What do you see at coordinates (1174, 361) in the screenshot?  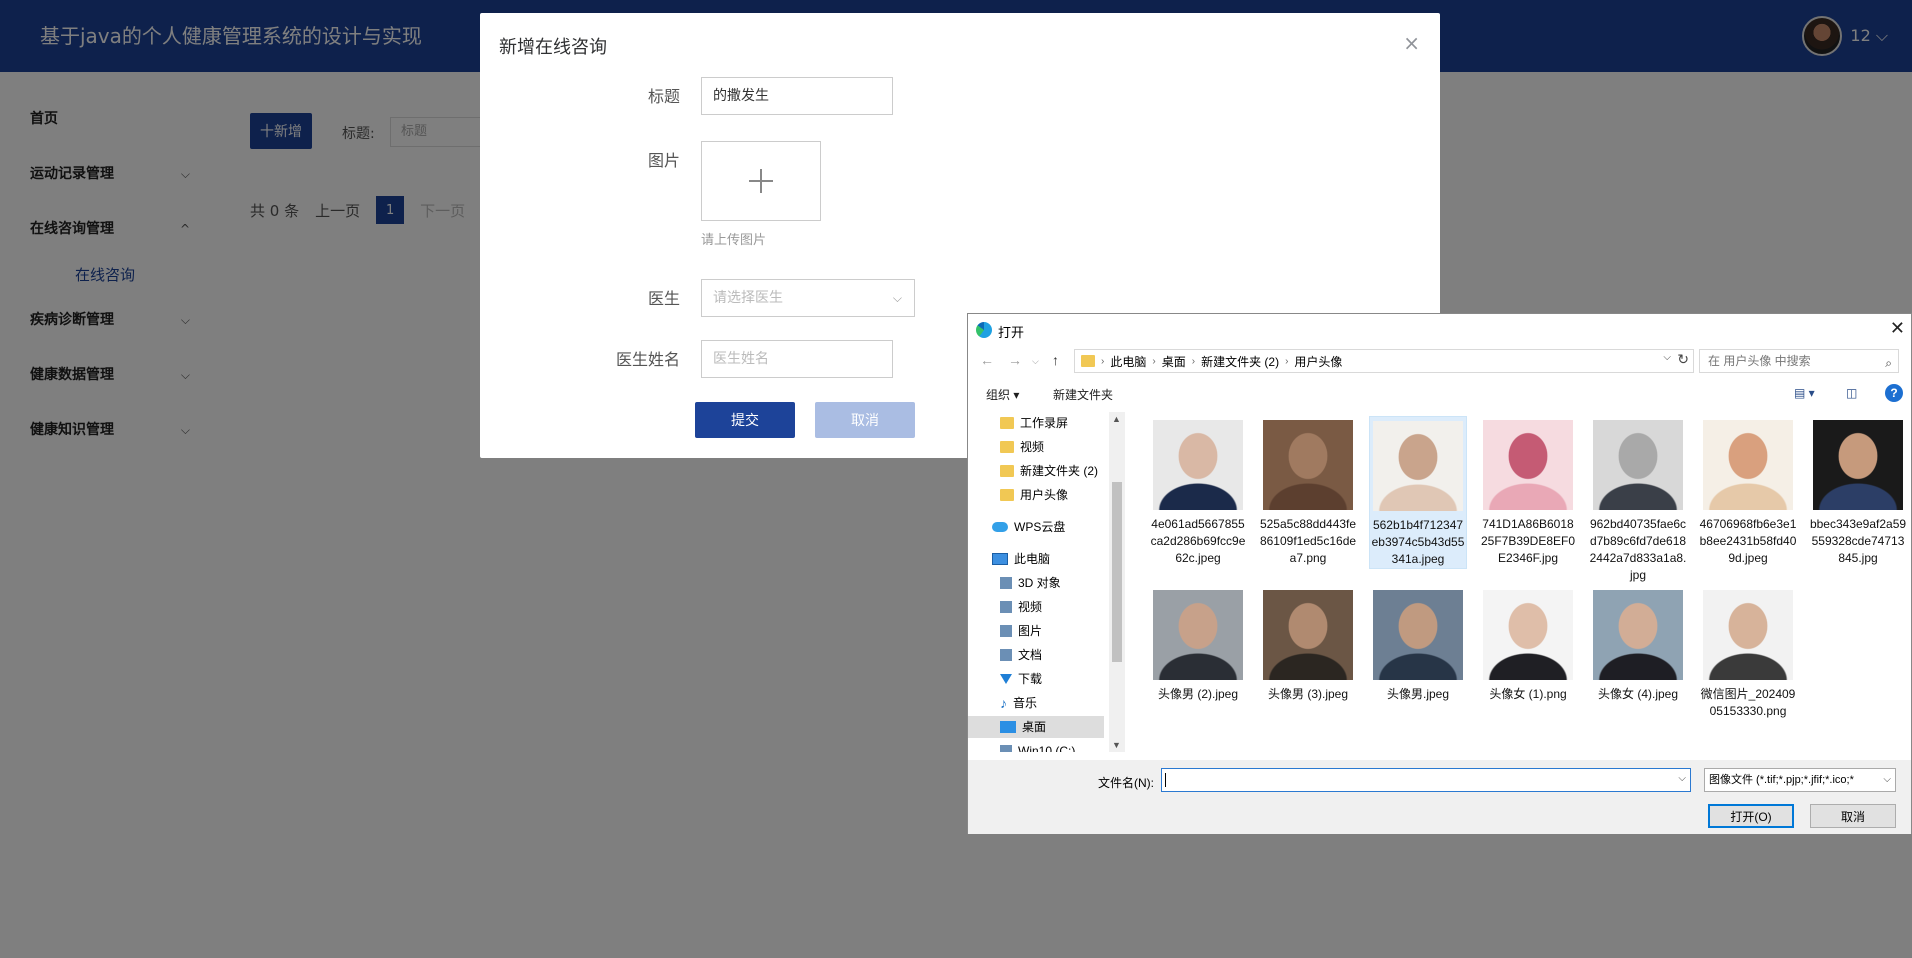 I see `breadcrumb-item: 桌面` at bounding box center [1174, 361].